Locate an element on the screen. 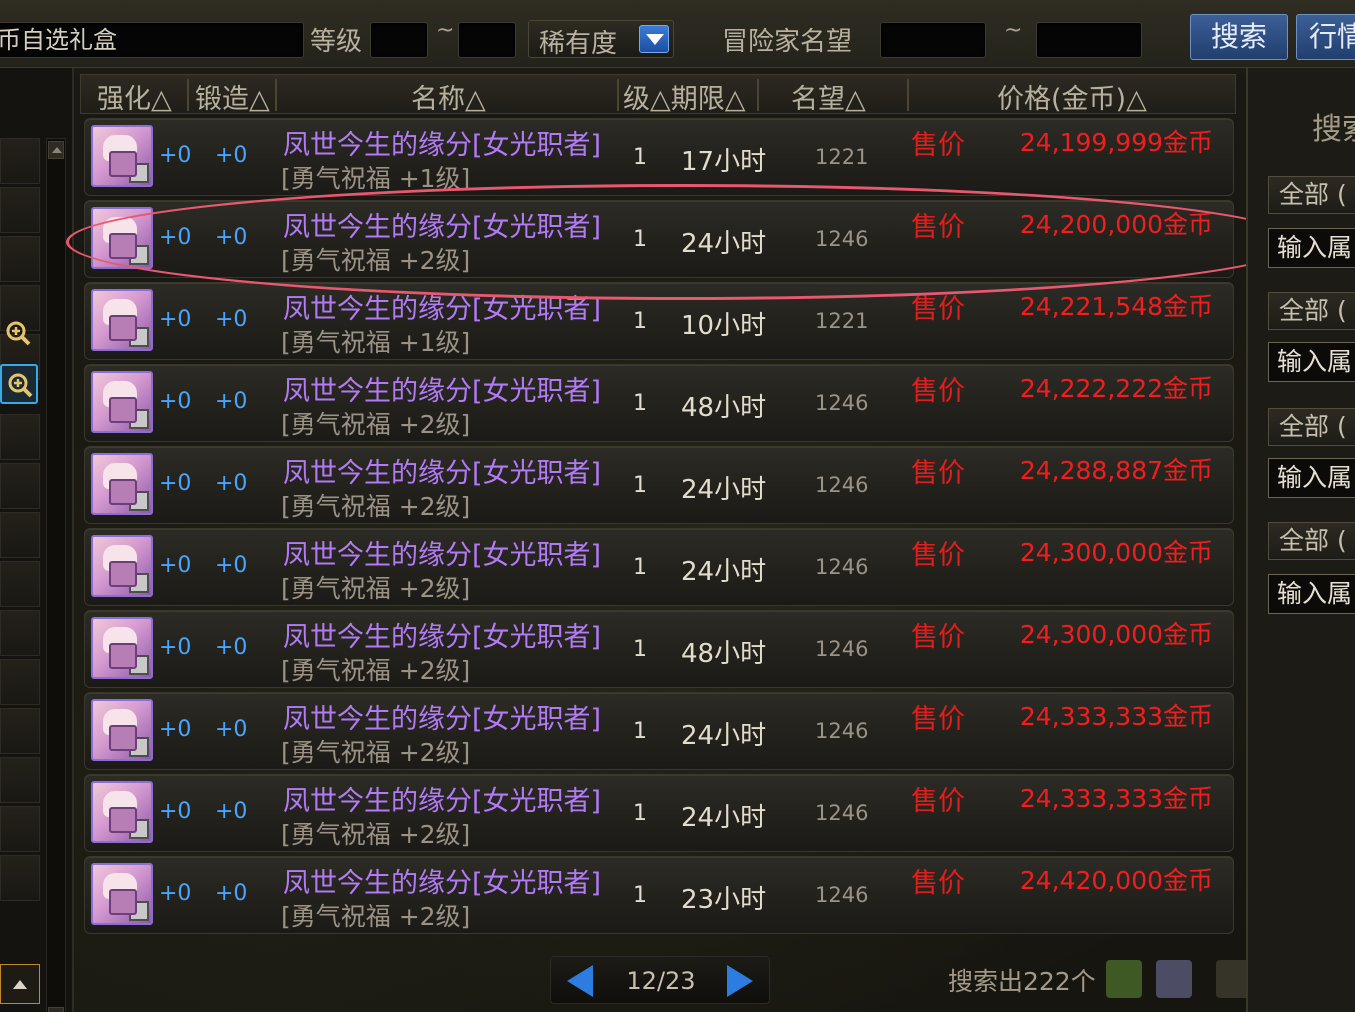 The height and width of the screenshot is (1012, 1355). item-level: 1 is located at coordinates (640, 485).